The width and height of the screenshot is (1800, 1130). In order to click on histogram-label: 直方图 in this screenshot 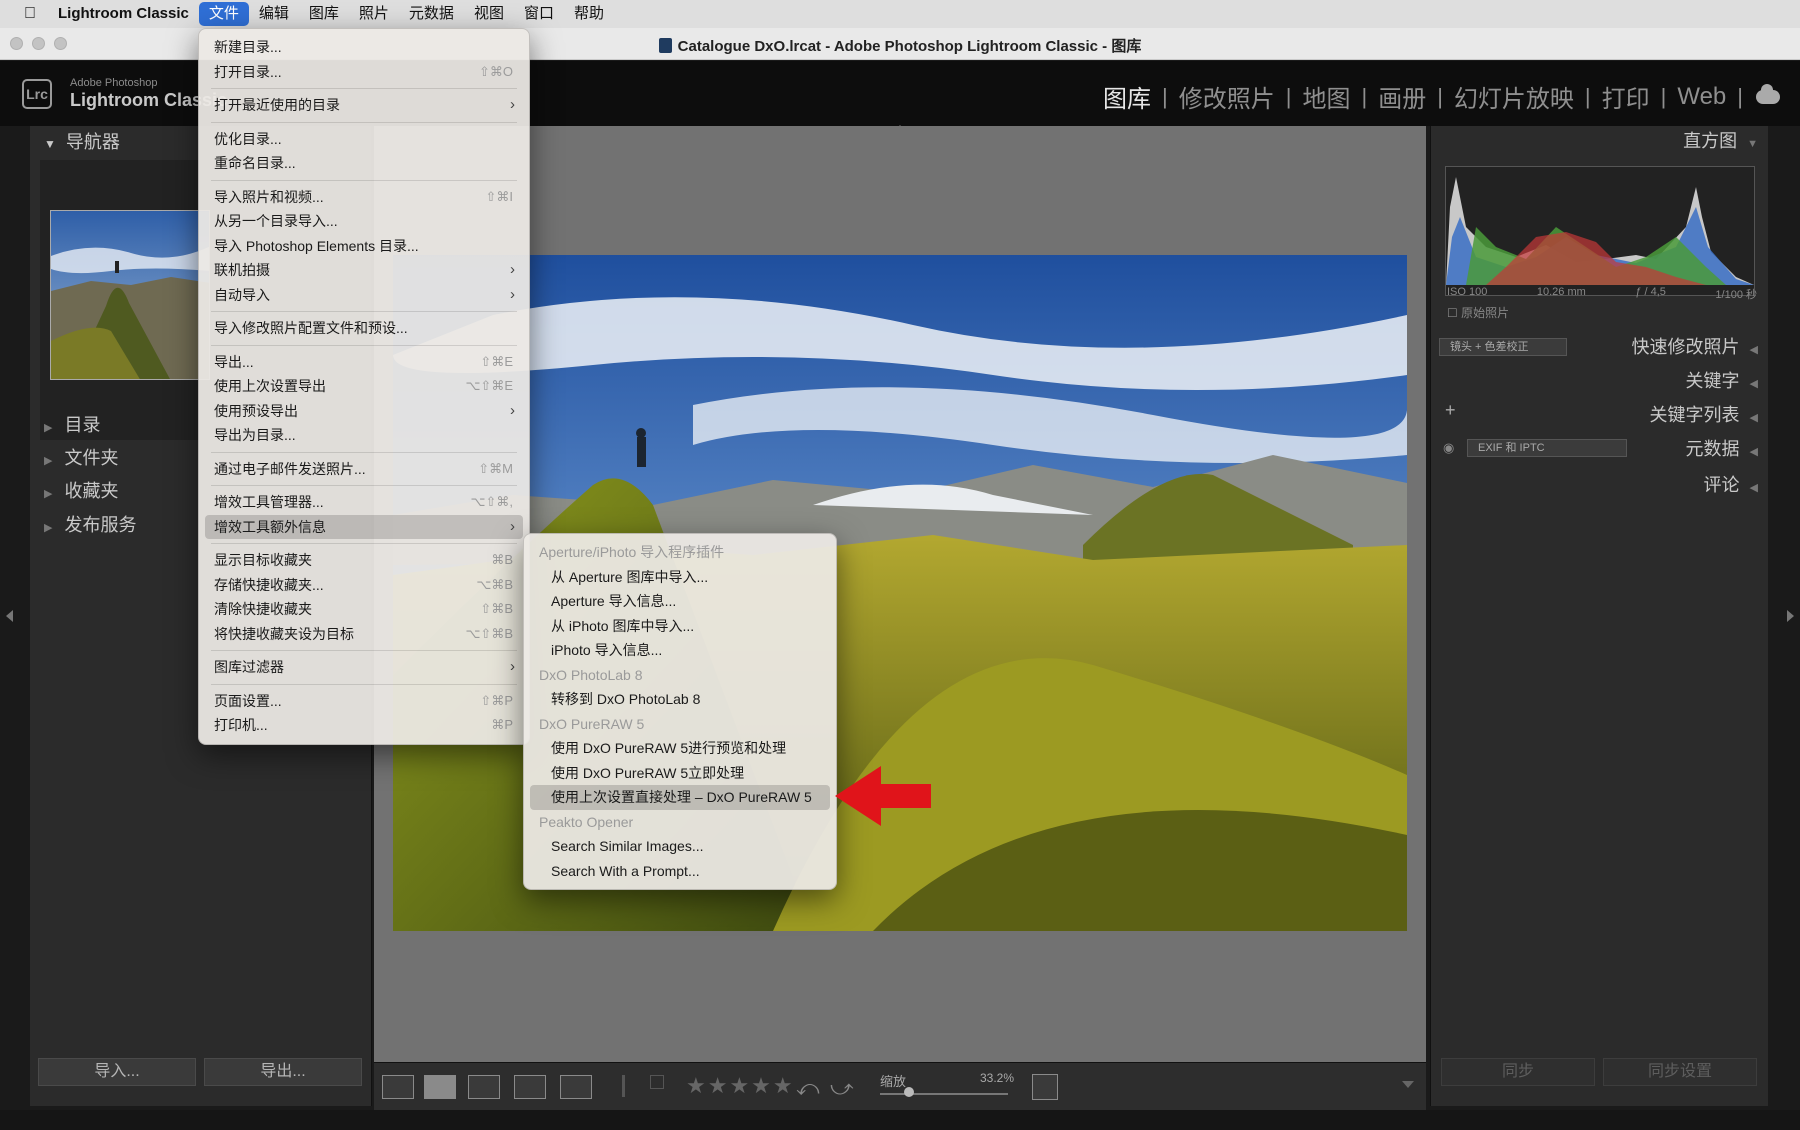, I will do `click(1710, 141)`.